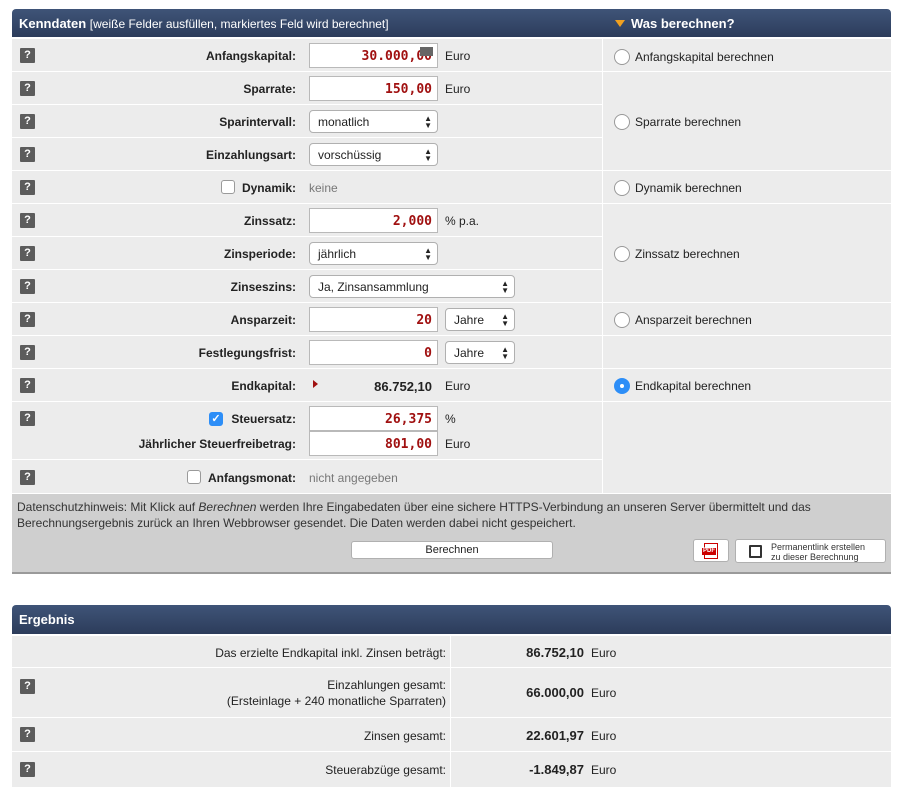  What do you see at coordinates (344, 122) in the screenshot?
I see `sparintervall-value: monatlich` at bounding box center [344, 122].